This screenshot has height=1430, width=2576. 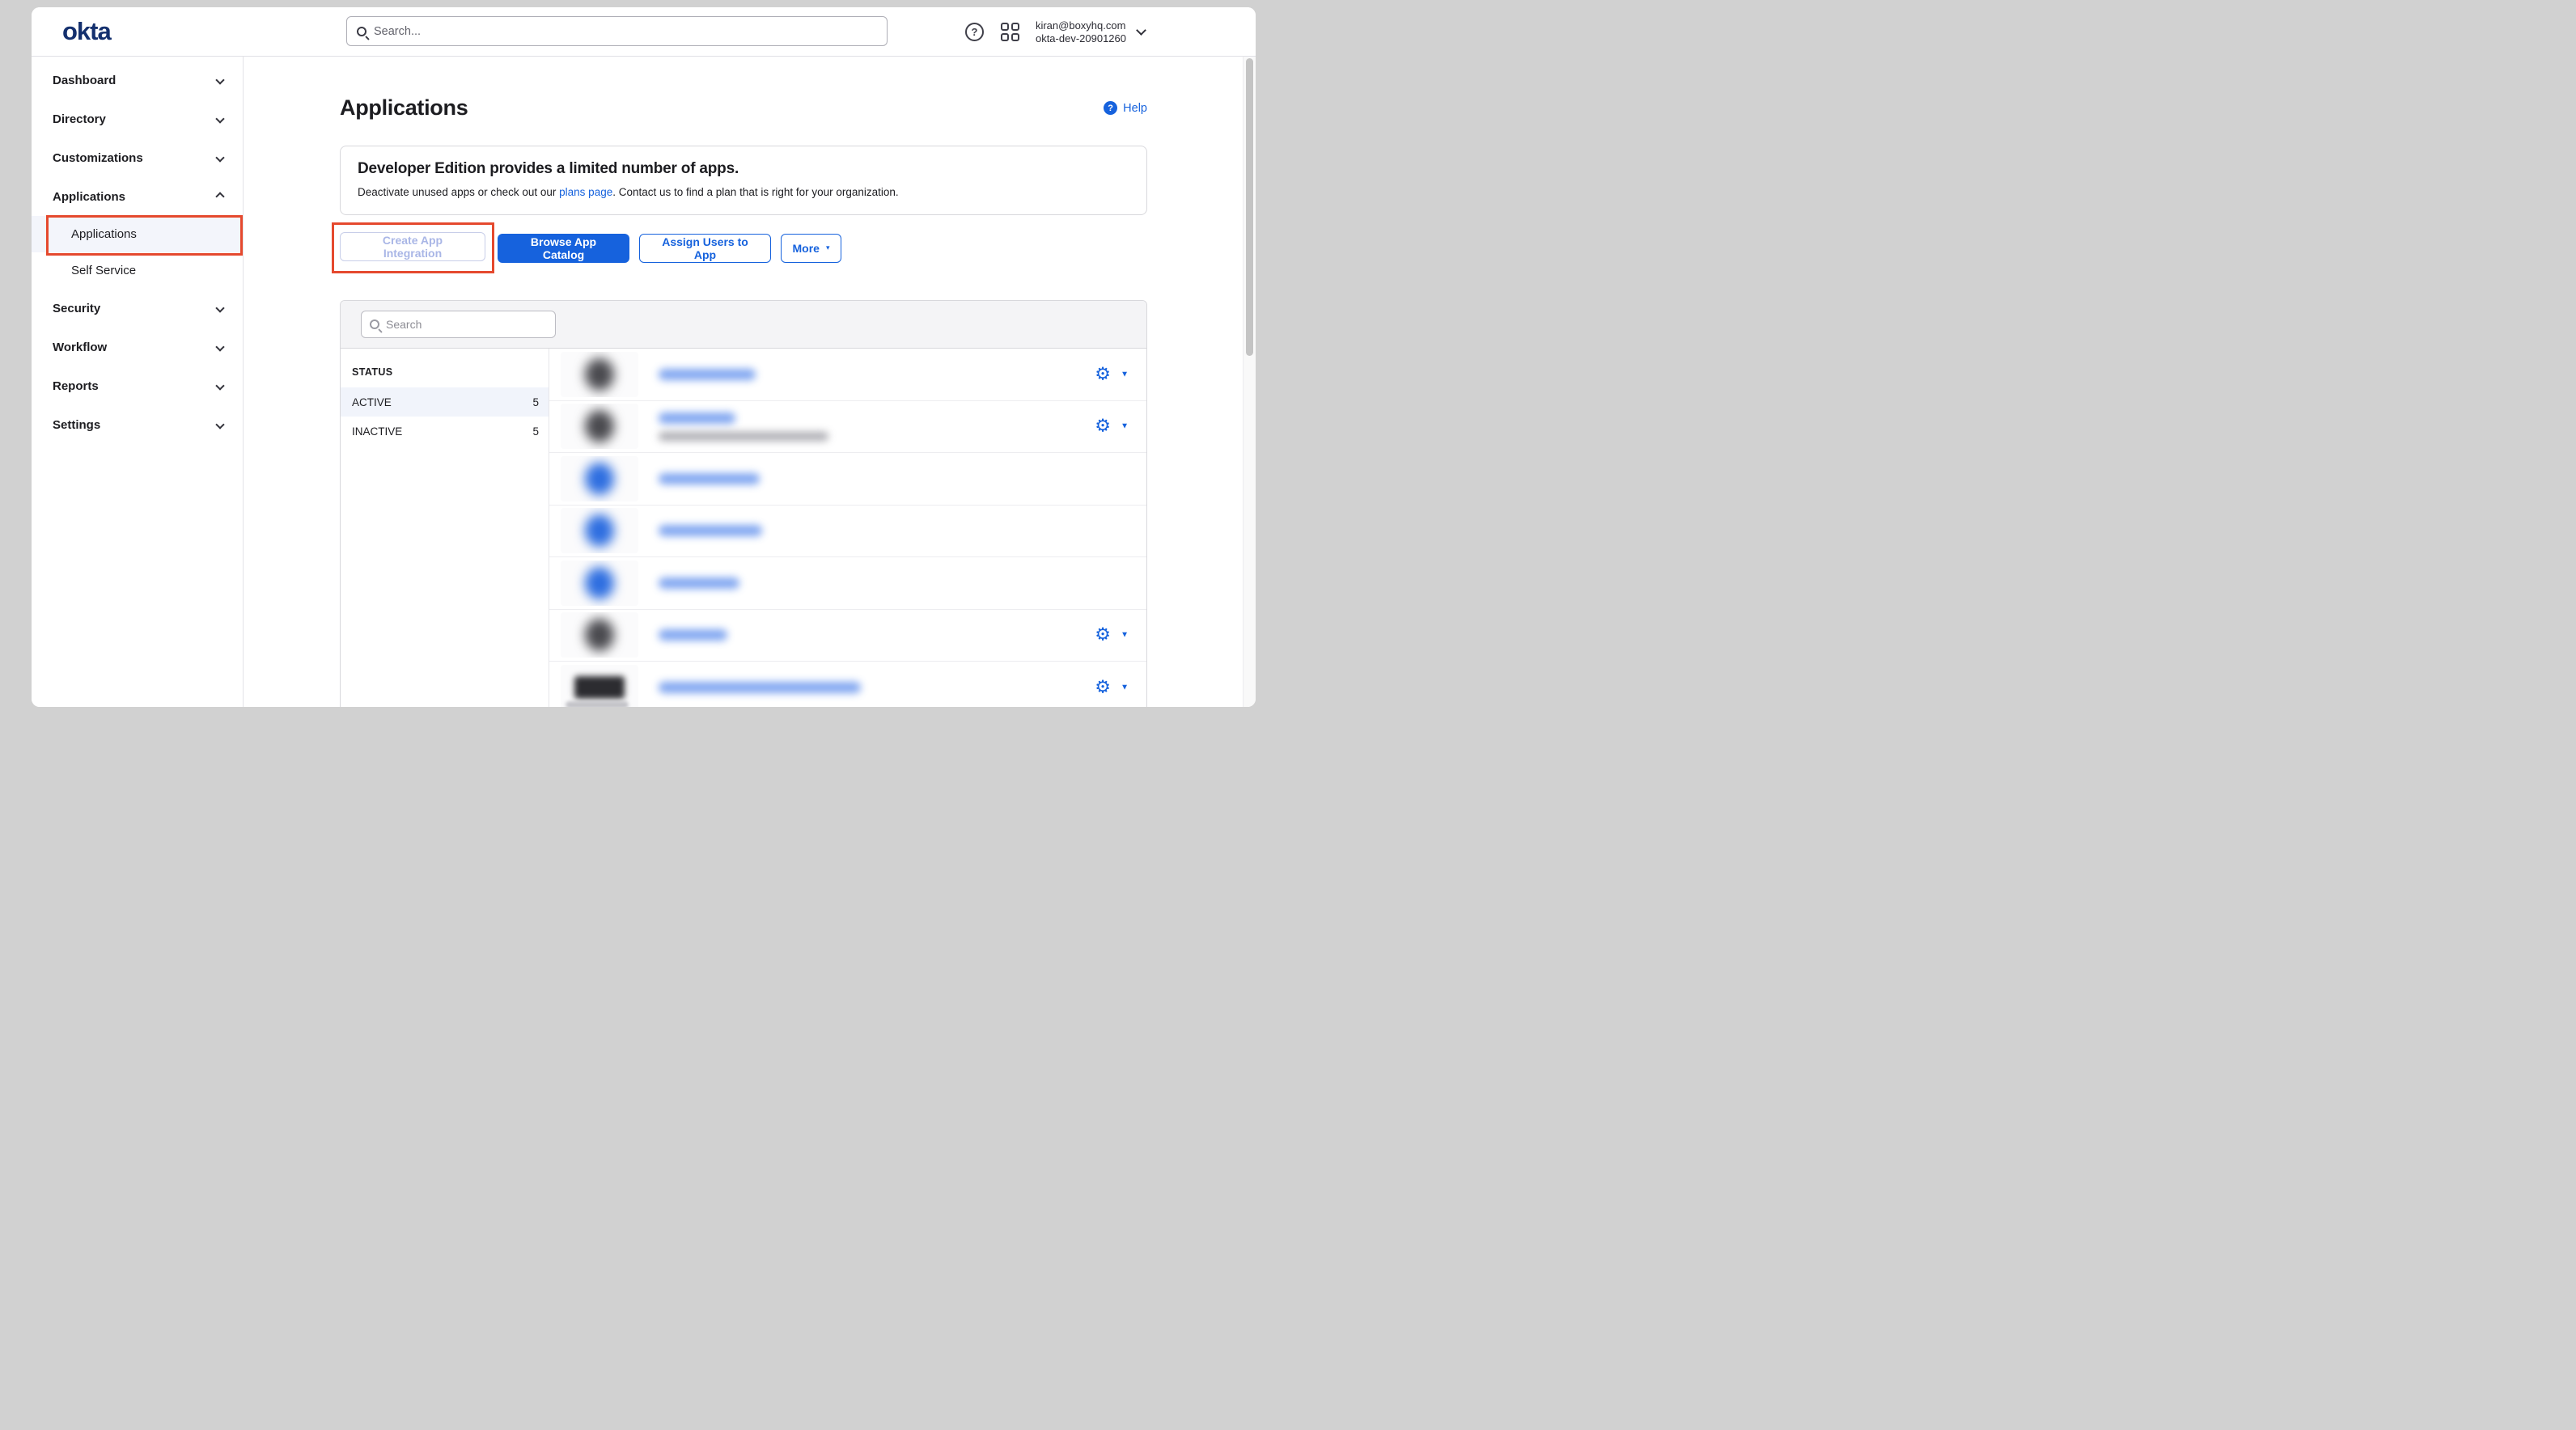 What do you see at coordinates (585, 192) in the screenshot?
I see `plans-page-link: plans page` at bounding box center [585, 192].